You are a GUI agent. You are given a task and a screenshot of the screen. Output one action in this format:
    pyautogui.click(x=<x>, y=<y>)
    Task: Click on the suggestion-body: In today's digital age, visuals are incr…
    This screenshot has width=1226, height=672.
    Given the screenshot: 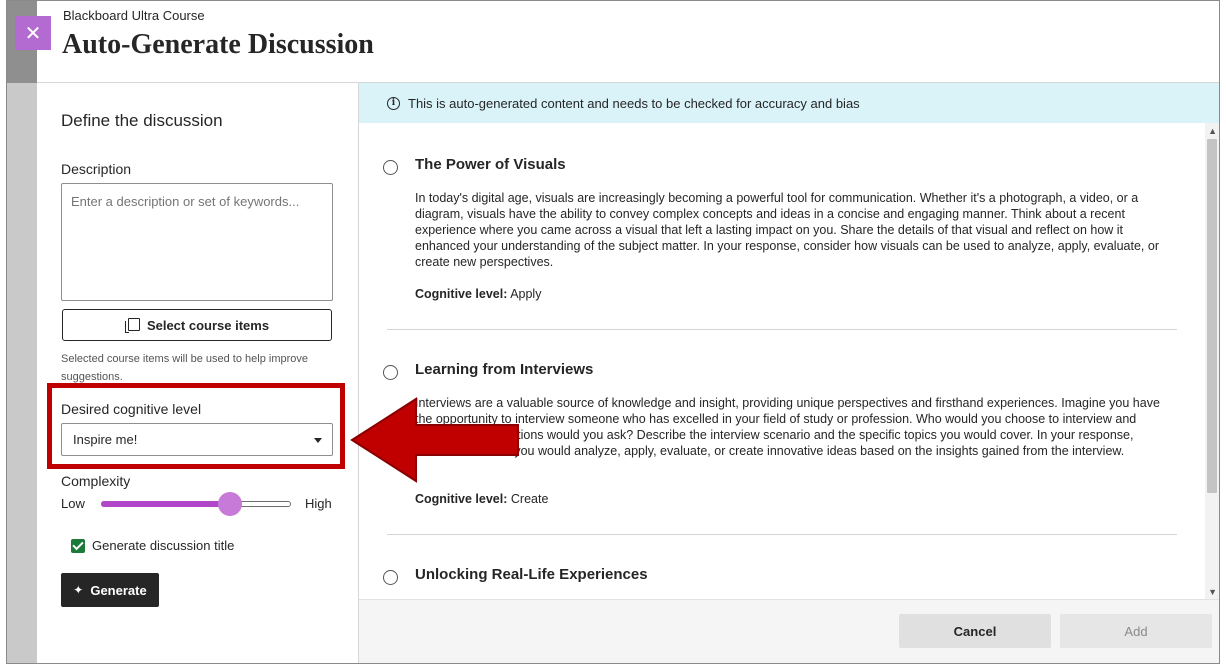 What is the action you would take?
    pyautogui.click(x=787, y=230)
    